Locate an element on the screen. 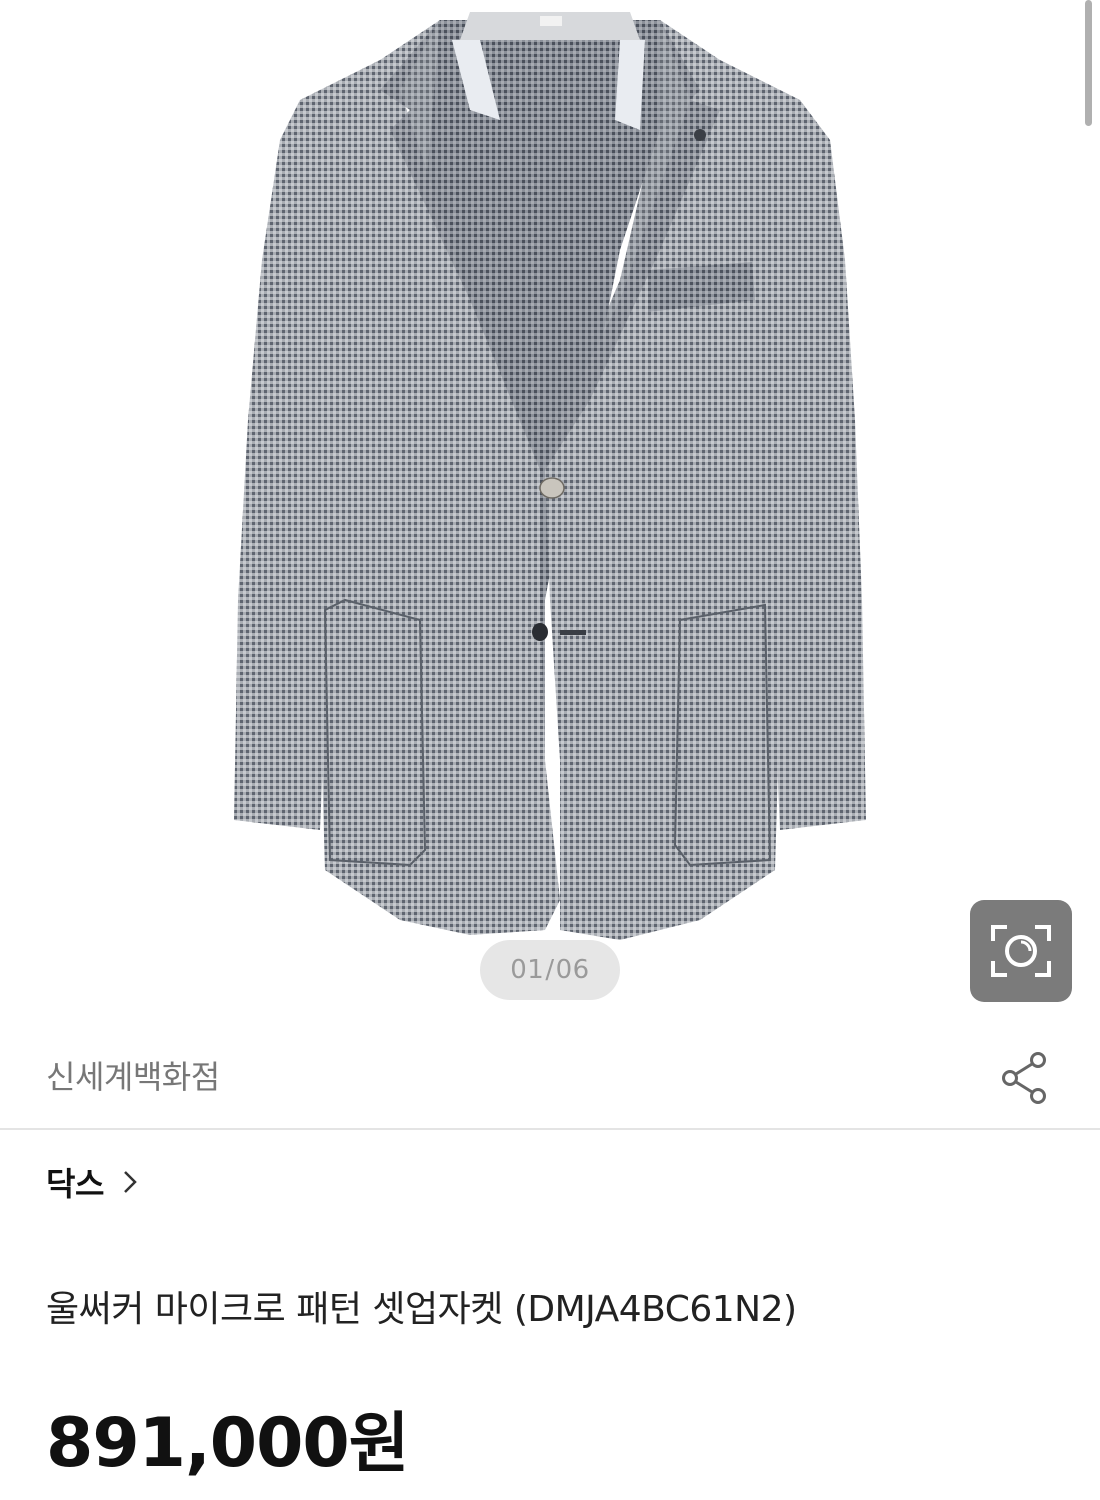 The width and height of the screenshot is (1100, 1500). vertical-scrollbar is located at coordinates (1088, 63).